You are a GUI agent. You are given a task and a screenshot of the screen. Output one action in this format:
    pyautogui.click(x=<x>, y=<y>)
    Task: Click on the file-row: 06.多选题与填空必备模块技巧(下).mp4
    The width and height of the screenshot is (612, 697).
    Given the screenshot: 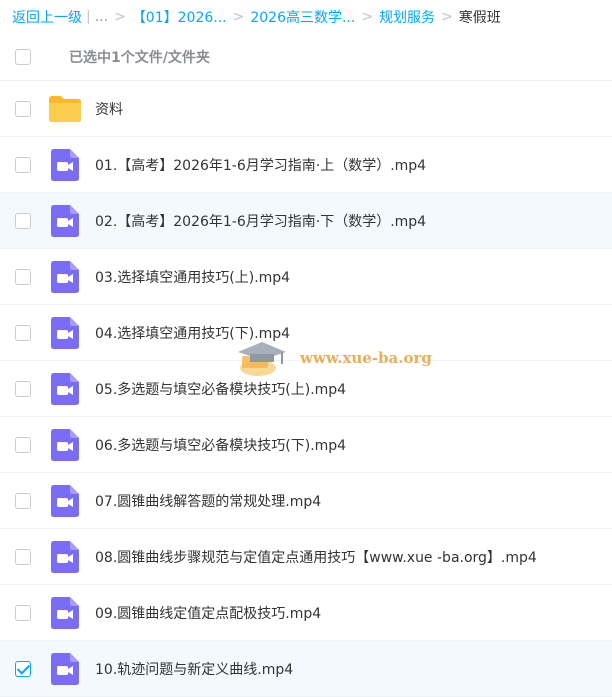 What is the action you would take?
    pyautogui.click(x=306, y=445)
    